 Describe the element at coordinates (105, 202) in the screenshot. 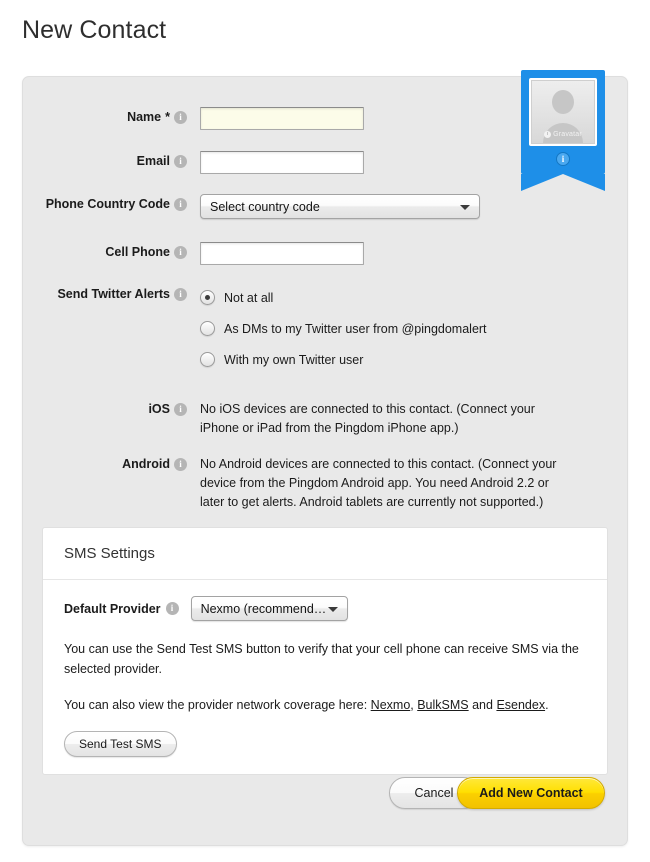

I see `label-phone-country-code: Phone Country Code i` at that location.